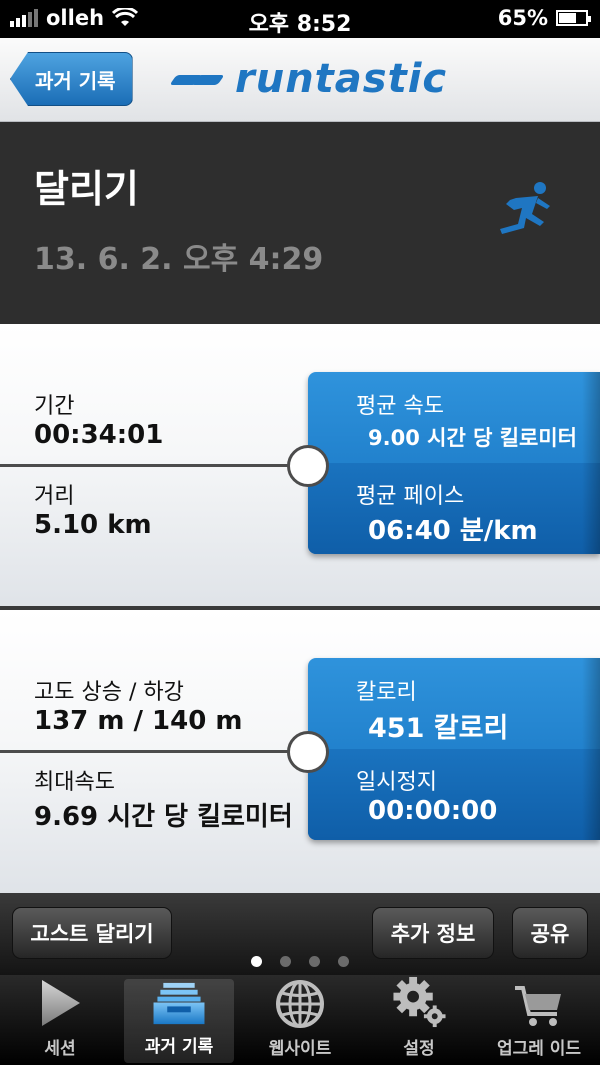  Describe the element at coordinates (386, 692) in the screenshot. I see `calories-label: 칼로리` at that location.